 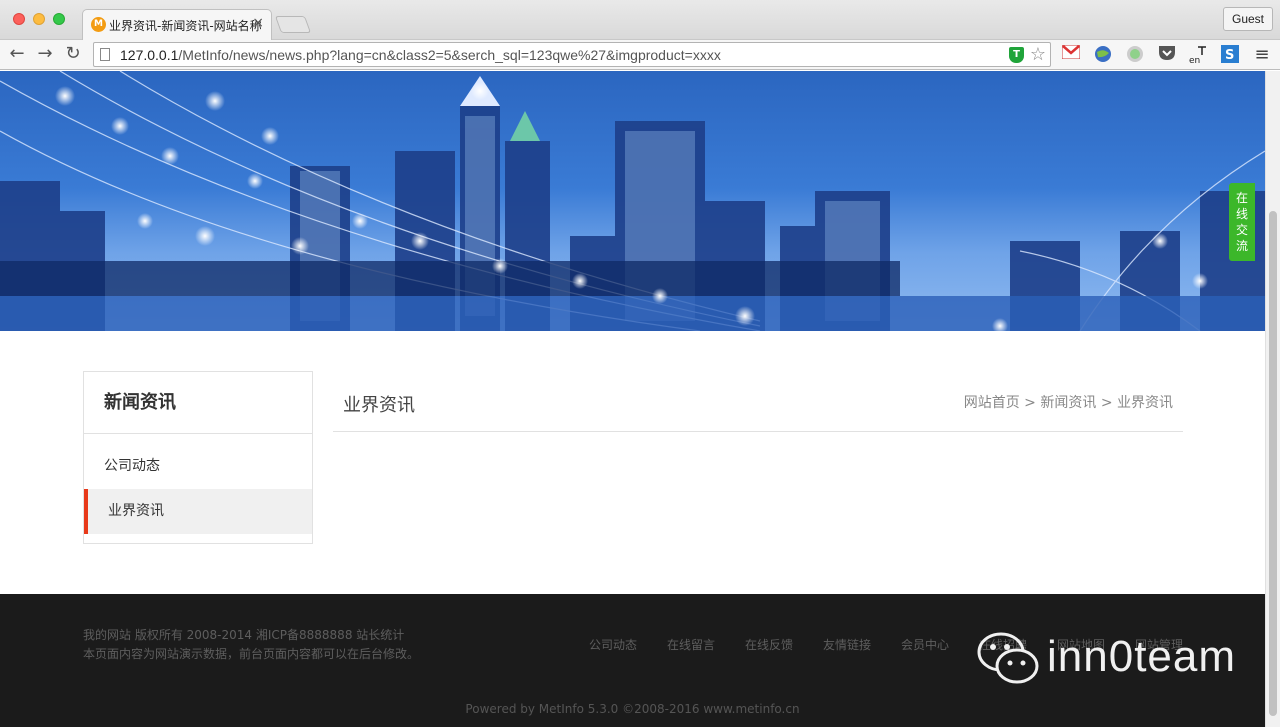 I want to click on translate-icon: en, so click(x=1198, y=55).